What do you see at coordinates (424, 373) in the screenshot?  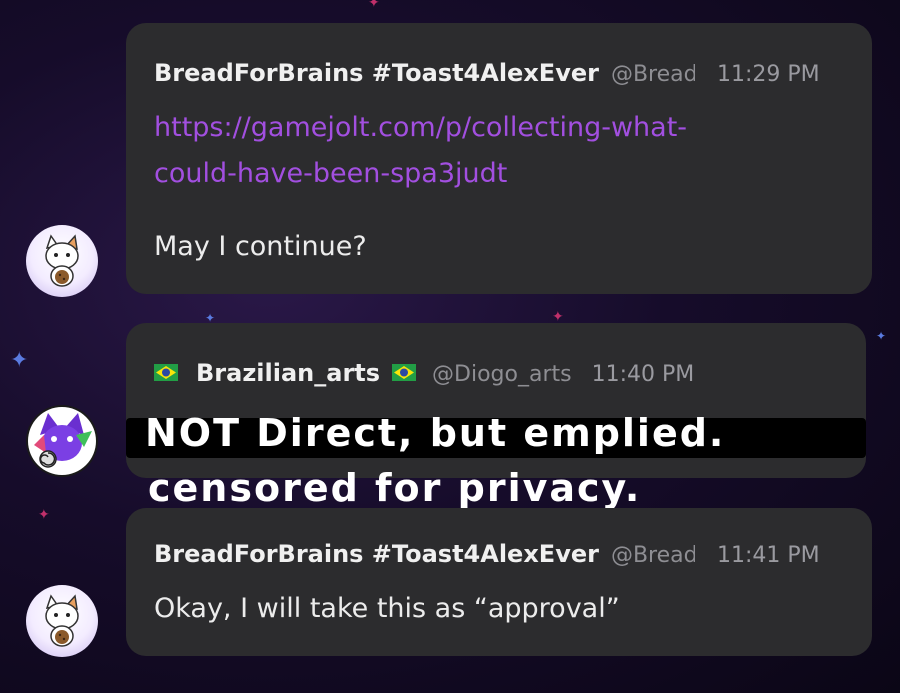 I see `message-header: Brazilian_arts @Diogo_arts 11:40 PM` at bounding box center [424, 373].